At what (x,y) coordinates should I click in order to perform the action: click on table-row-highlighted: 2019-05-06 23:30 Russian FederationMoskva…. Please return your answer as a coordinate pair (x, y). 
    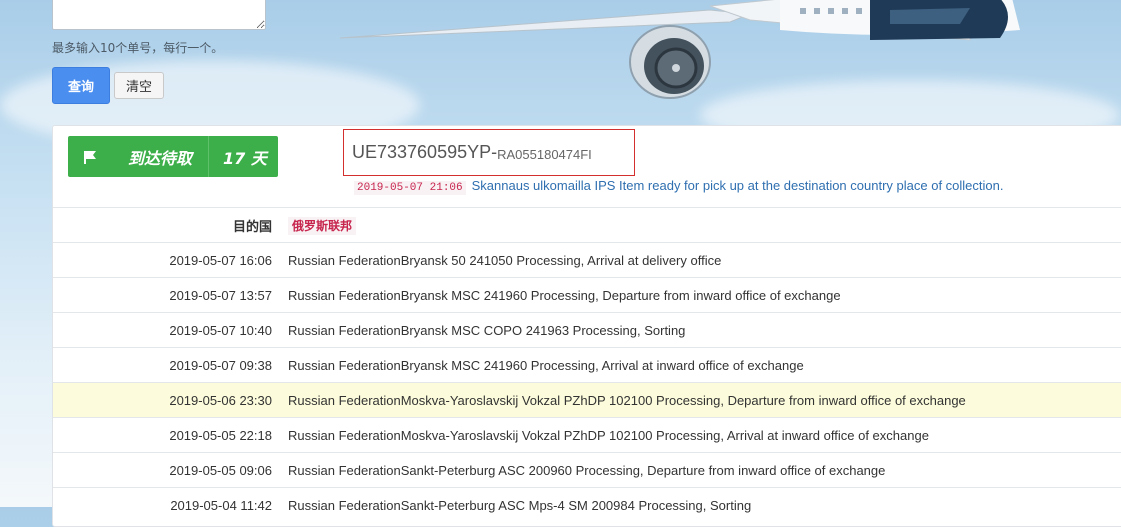
    Looking at the image, I should click on (587, 400).